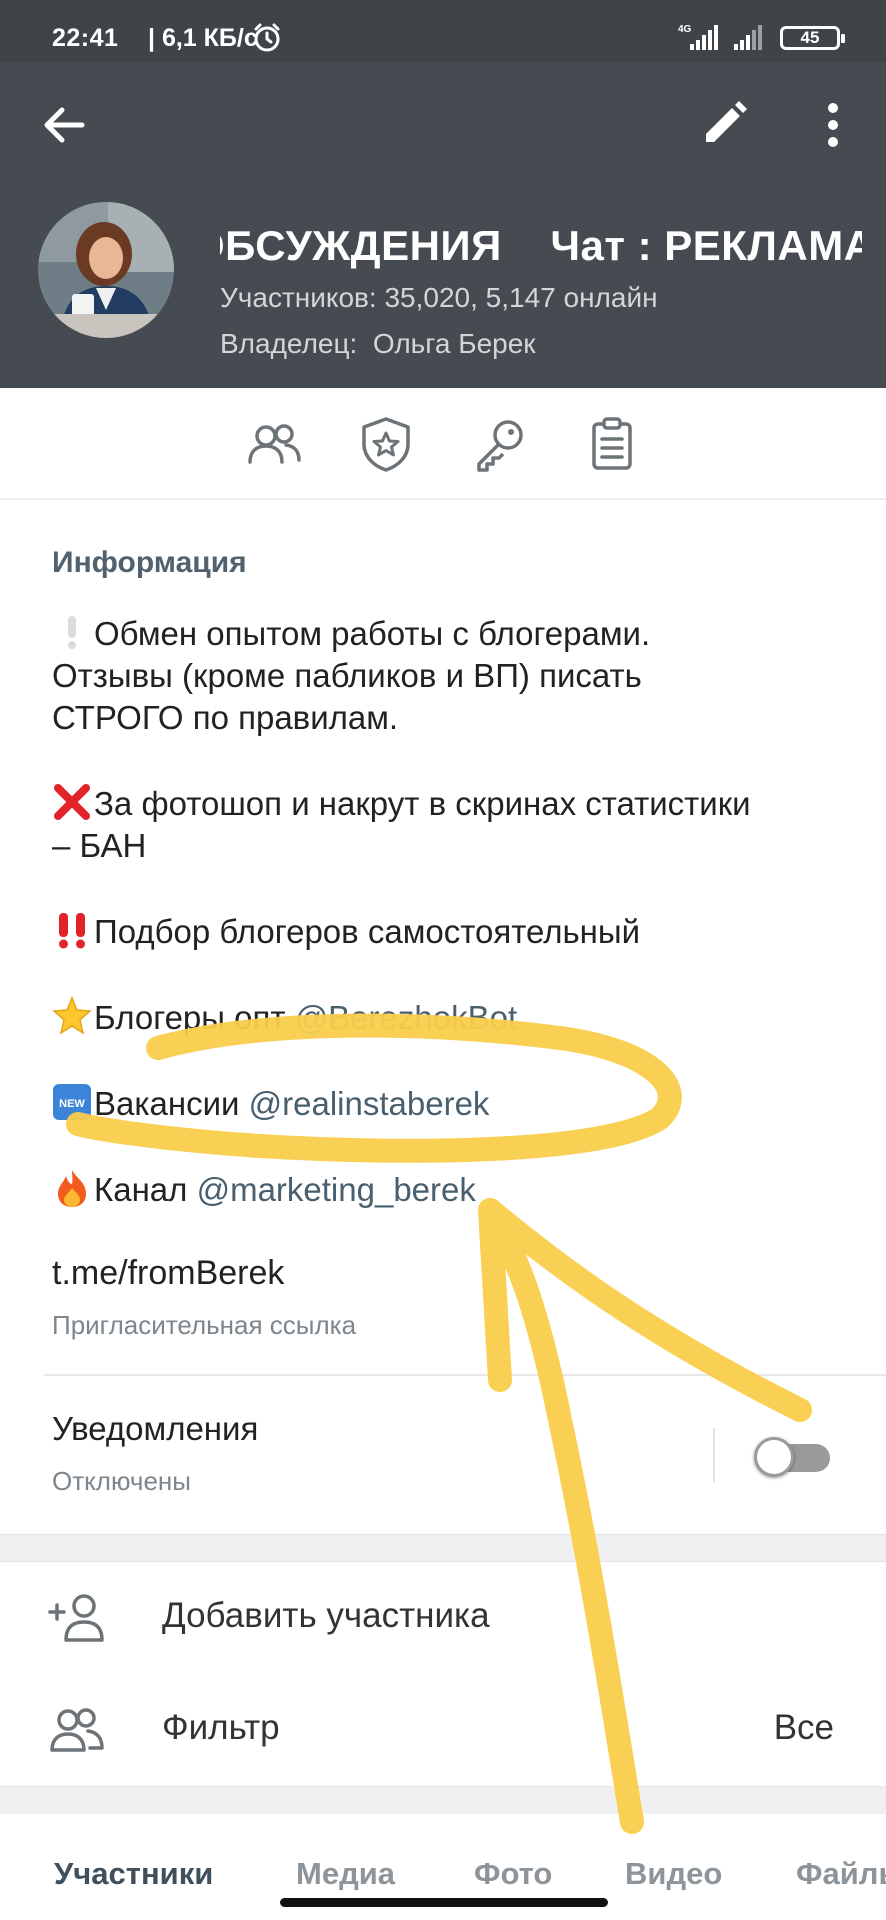 The height and width of the screenshot is (1920, 886). Describe the element at coordinates (367, 931) in the screenshot. I see `desc-line-6: Подбор блогеров самостоятельный` at that location.